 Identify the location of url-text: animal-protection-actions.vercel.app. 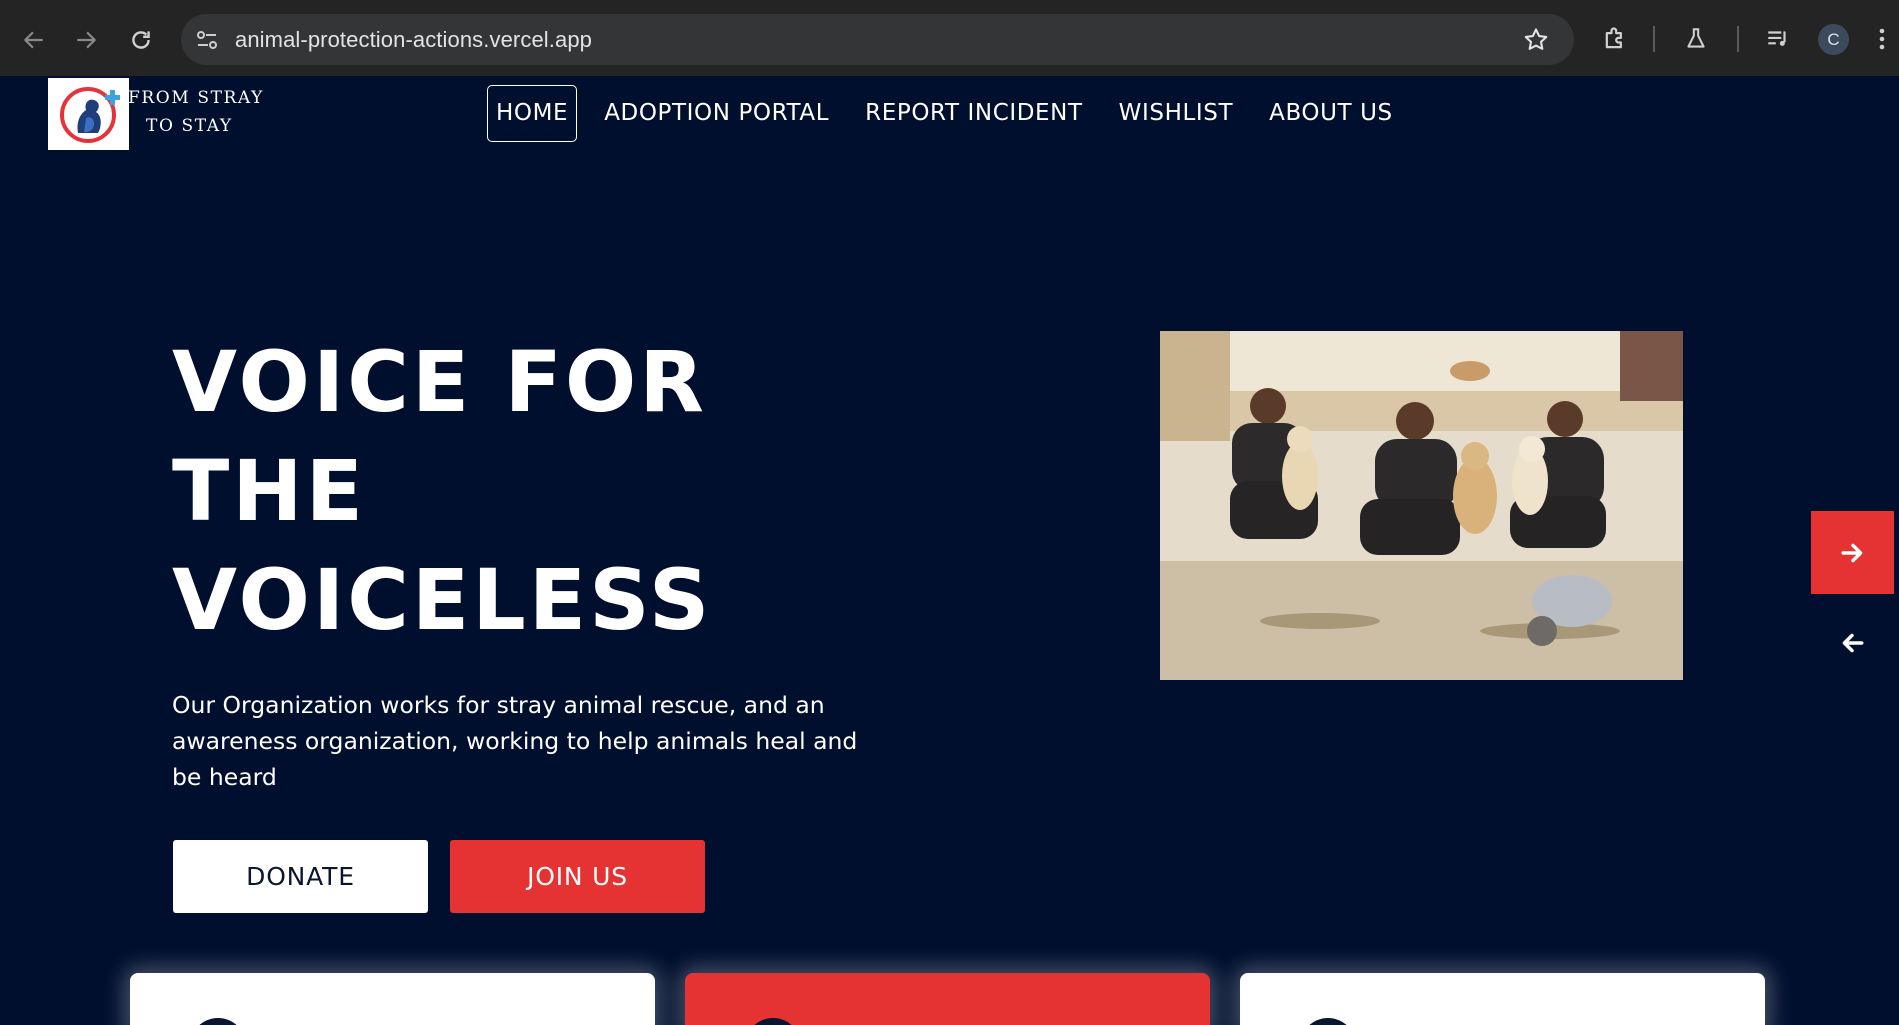
(413, 40).